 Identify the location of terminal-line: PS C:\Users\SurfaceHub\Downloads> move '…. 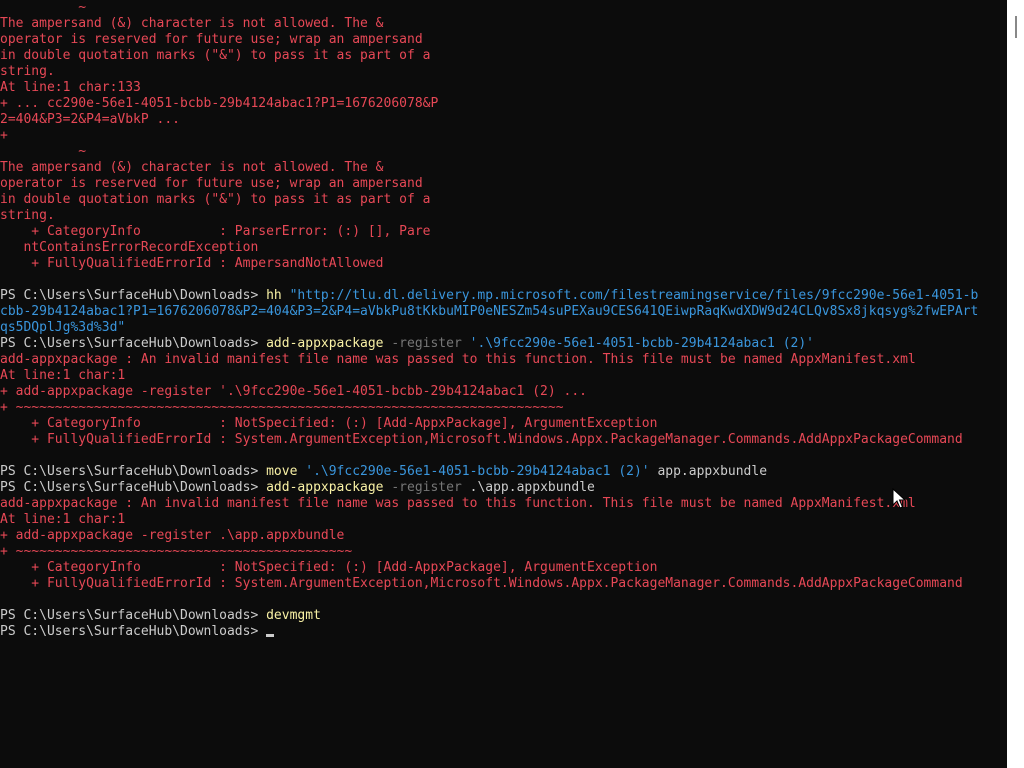
(383, 472).